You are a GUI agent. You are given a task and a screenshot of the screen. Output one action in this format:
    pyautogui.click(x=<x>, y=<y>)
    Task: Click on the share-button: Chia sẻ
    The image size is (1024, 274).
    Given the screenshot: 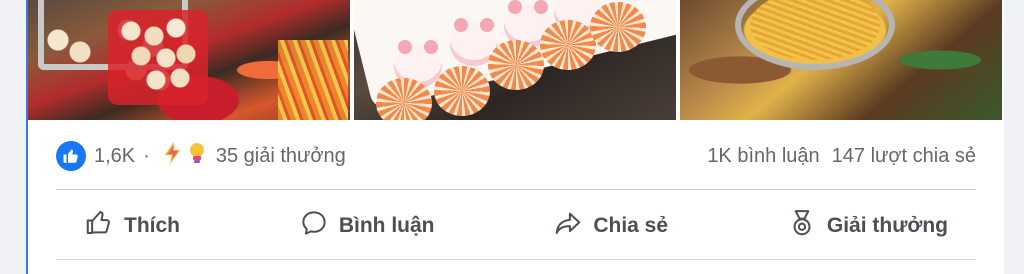 What is the action you would take?
    pyautogui.click(x=610, y=226)
    